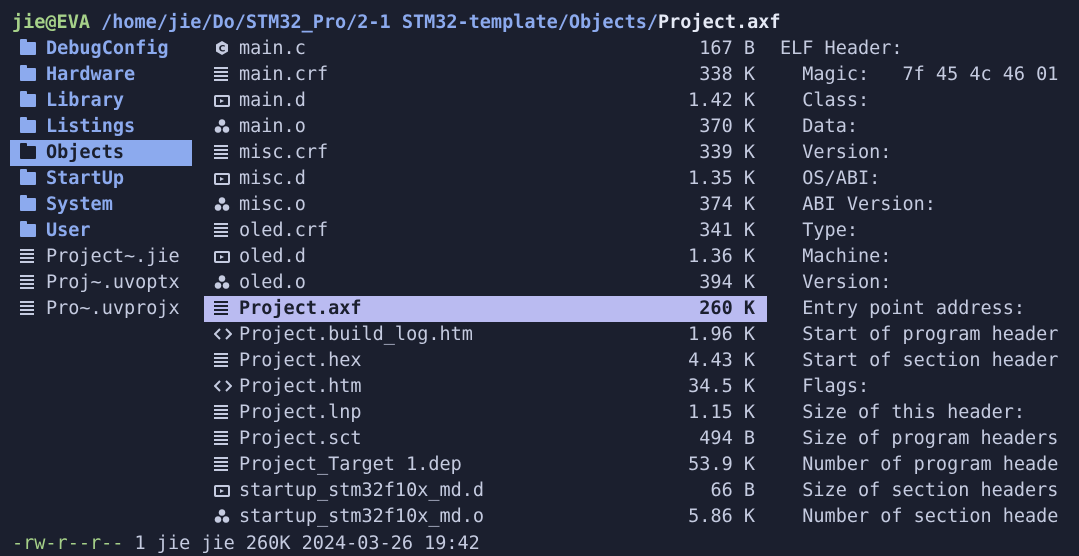 The width and height of the screenshot is (1079, 556). Describe the element at coordinates (225, 387) in the screenshot. I see `code-icon` at that location.